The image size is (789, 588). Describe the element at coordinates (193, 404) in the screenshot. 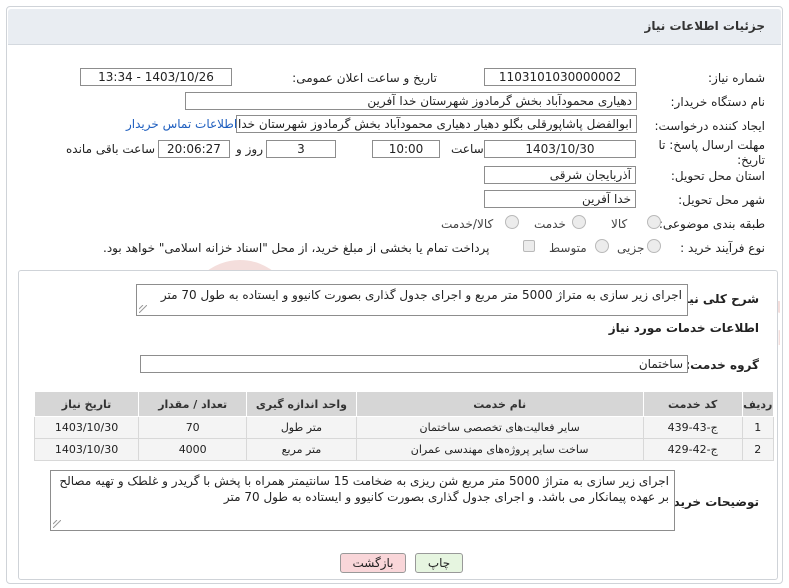

I see `col-qty: تعداد / مقدار` at that location.